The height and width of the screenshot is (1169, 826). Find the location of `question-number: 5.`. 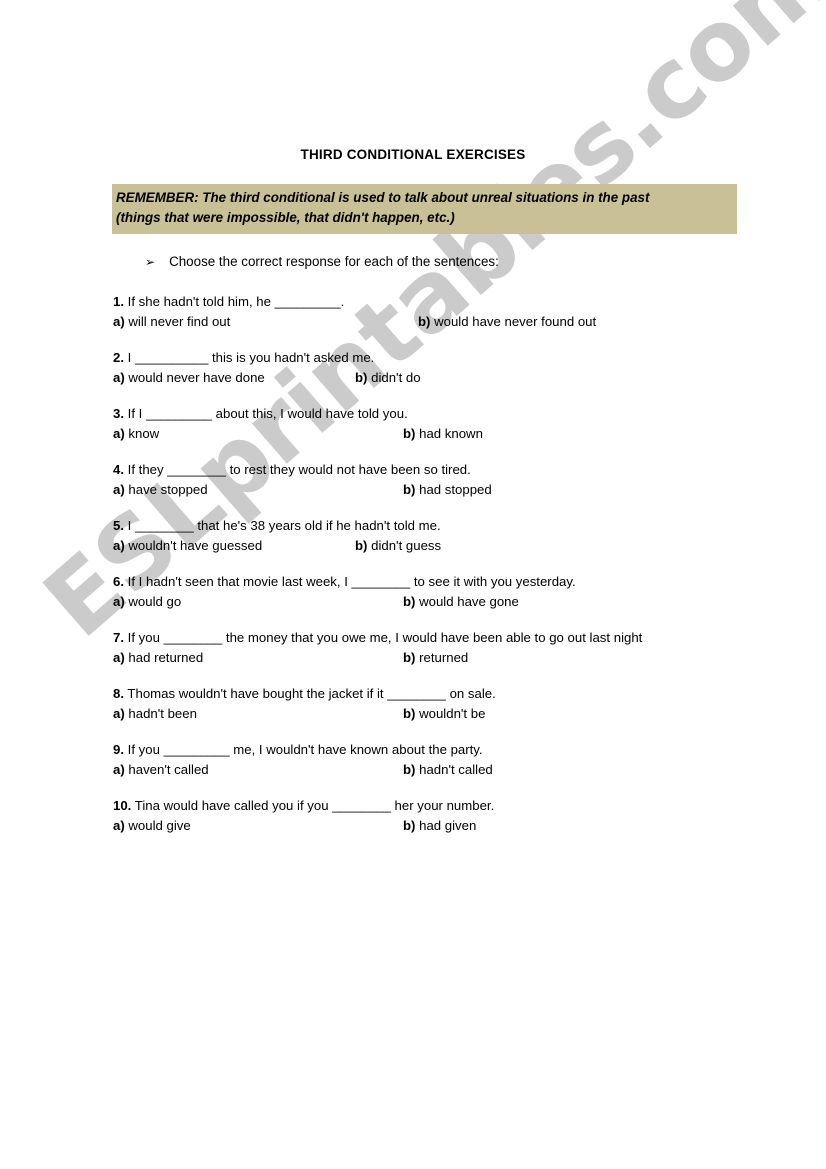

question-number: 5. is located at coordinates (118, 525).